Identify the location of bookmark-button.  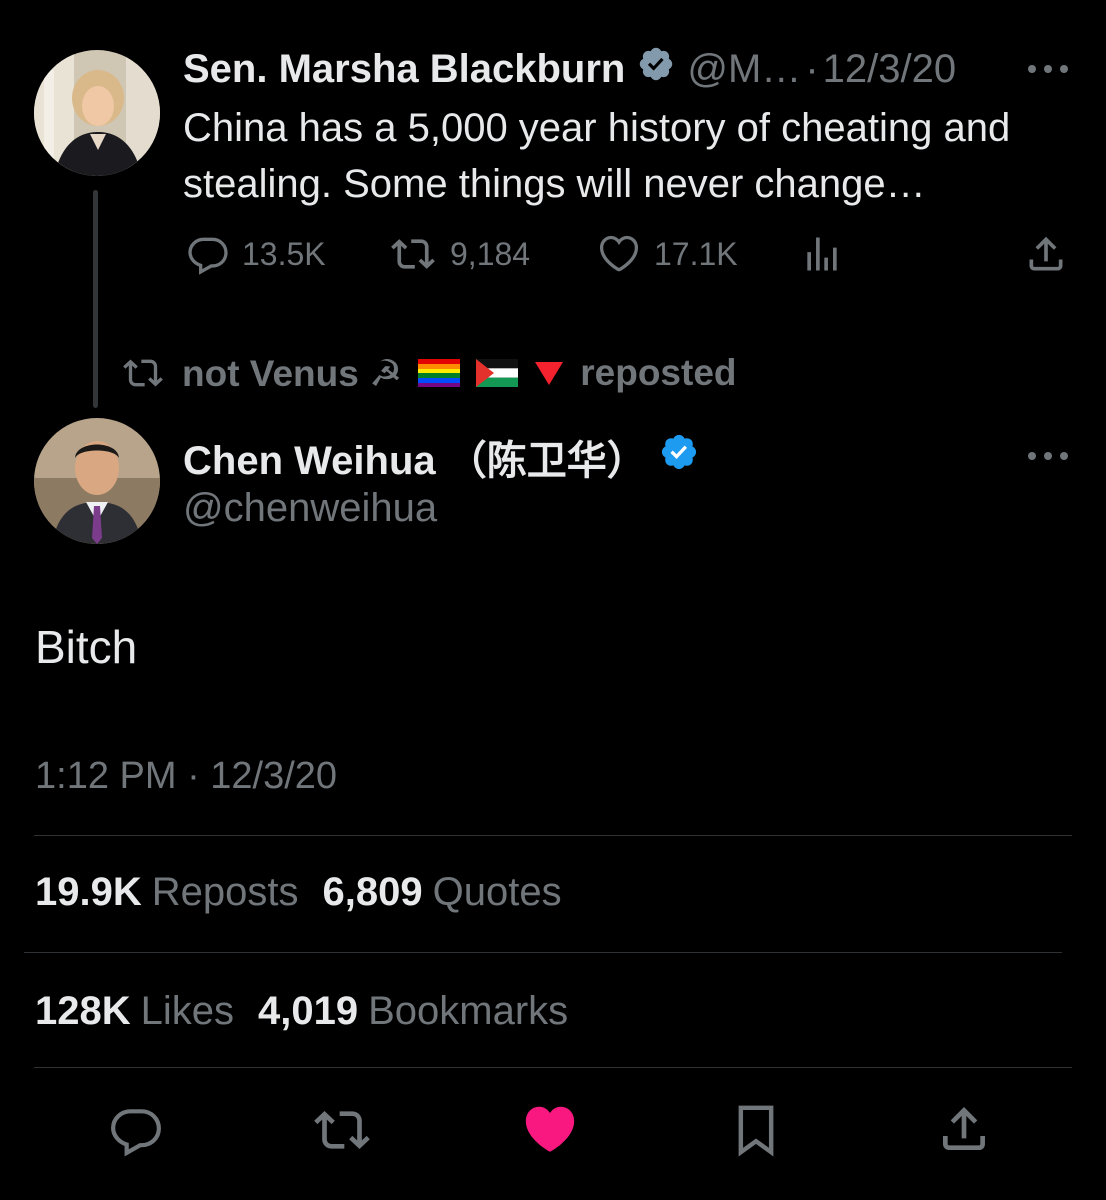
(756, 1132).